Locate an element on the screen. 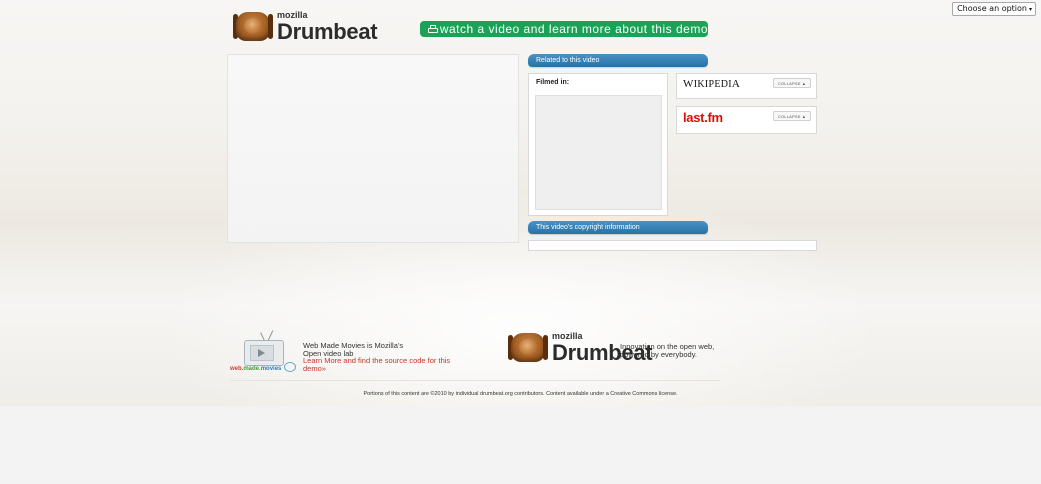  copyright-tab: This video's copyright information is located at coordinates (618, 227).